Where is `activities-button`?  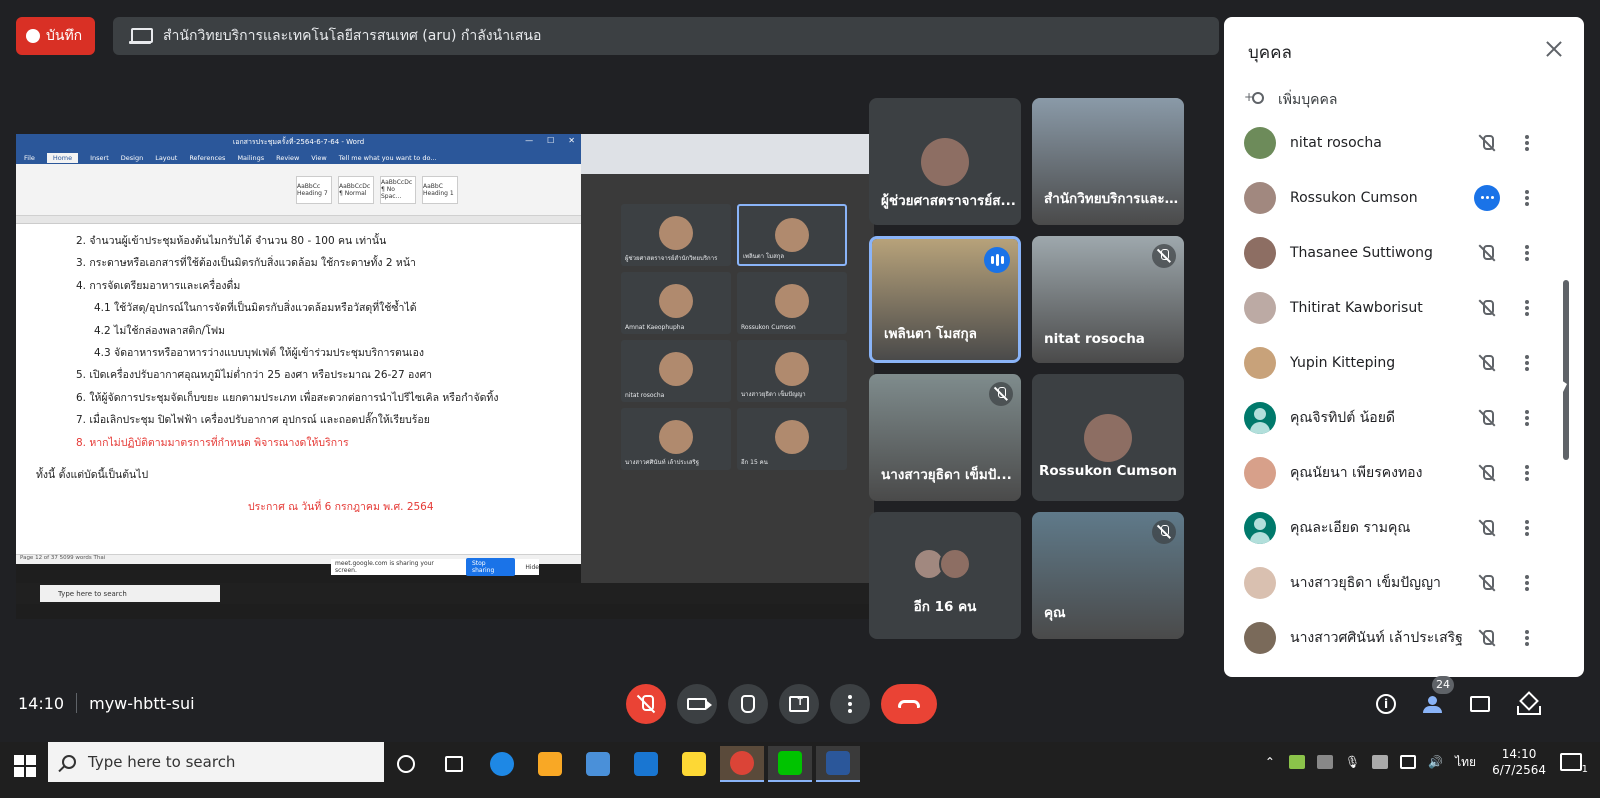 activities-button is located at coordinates (1527, 704).